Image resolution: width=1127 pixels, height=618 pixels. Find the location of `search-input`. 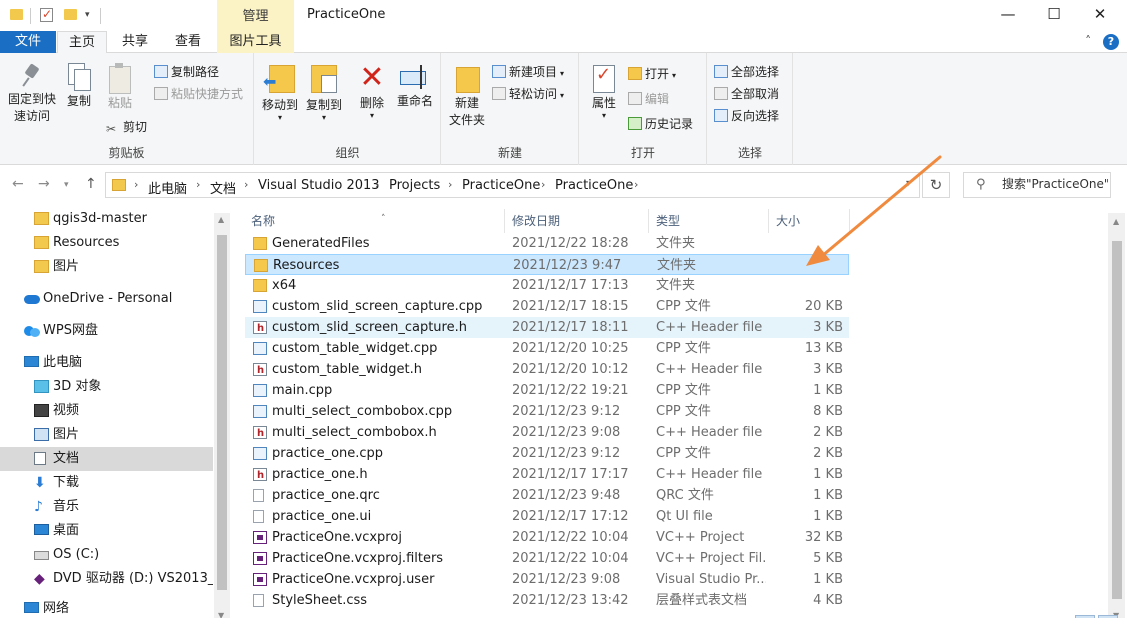

search-input is located at coordinates (1055, 184).